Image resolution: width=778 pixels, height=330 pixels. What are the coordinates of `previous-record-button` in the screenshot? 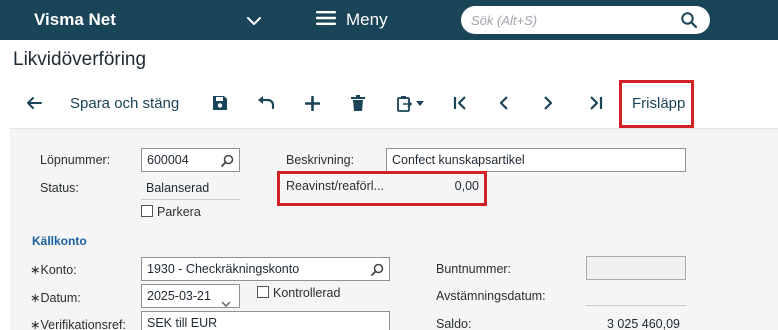 It's located at (504, 103).